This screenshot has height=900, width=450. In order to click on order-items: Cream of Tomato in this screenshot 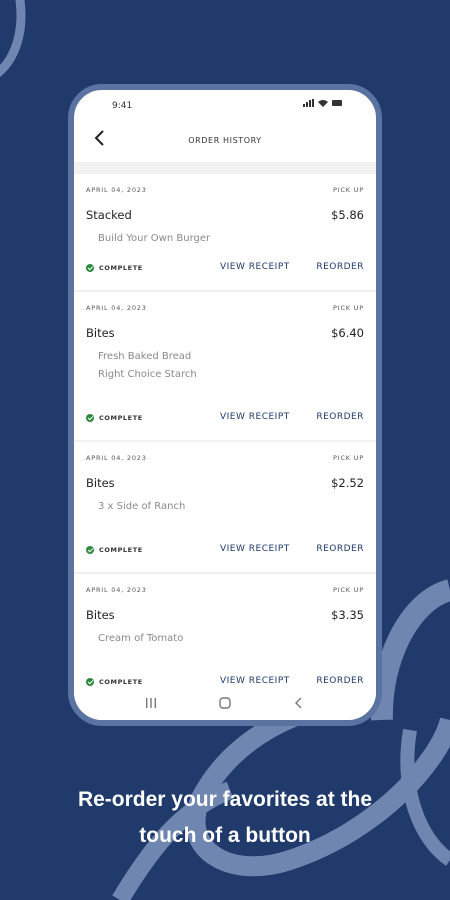, I will do `click(140, 639)`.